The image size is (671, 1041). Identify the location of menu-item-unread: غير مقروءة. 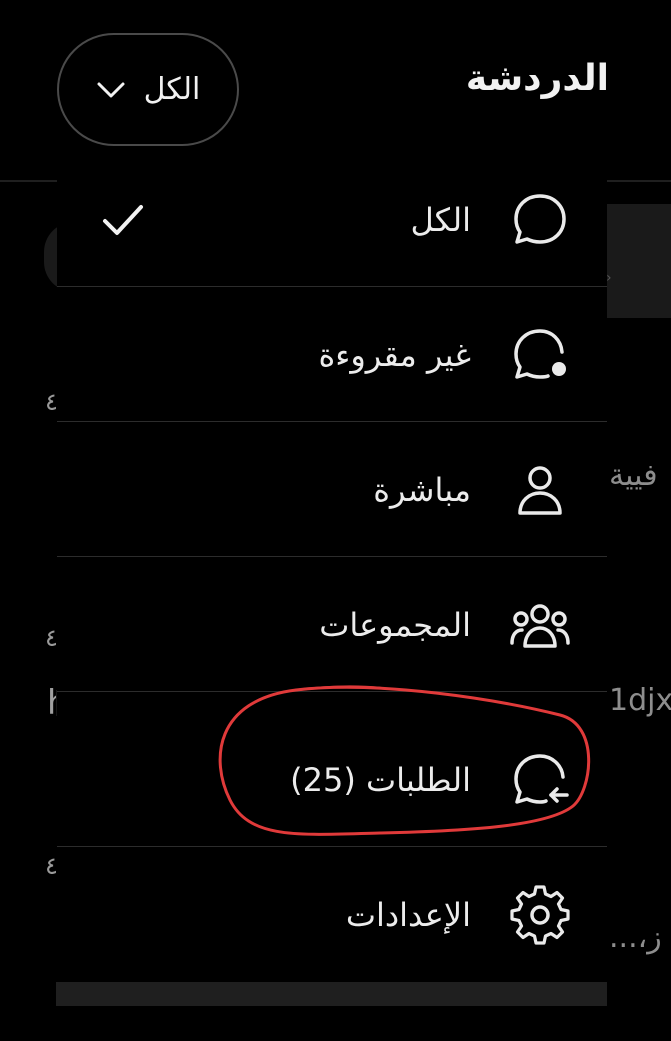
(332, 354).